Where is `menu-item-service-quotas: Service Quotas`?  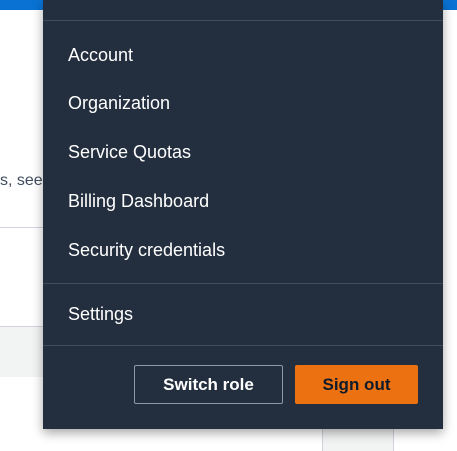
menu-item-service-quotas: Service Quotas is located at coordinates (129, 152).